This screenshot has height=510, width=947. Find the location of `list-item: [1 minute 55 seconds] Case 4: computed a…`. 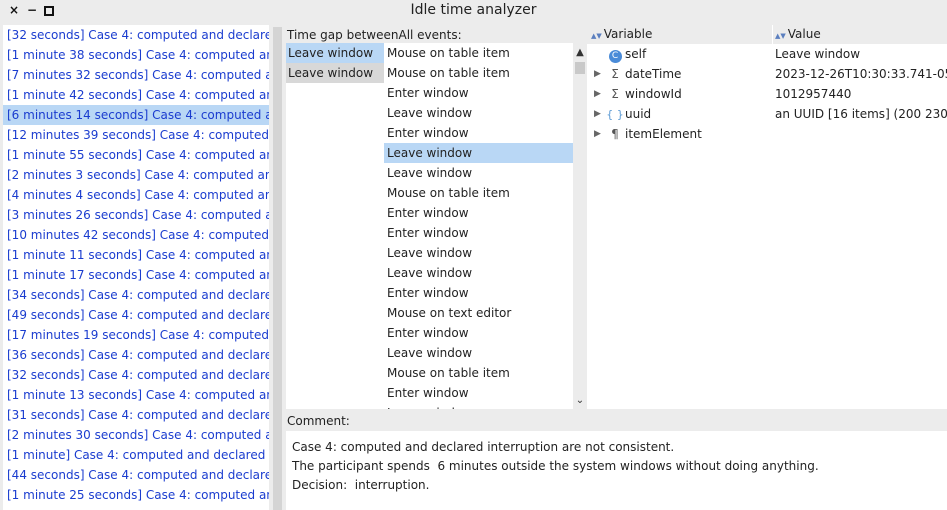

list-item: [1 minute 55 seconds] Case 4: computed a… is located at coordinates (136, 155).